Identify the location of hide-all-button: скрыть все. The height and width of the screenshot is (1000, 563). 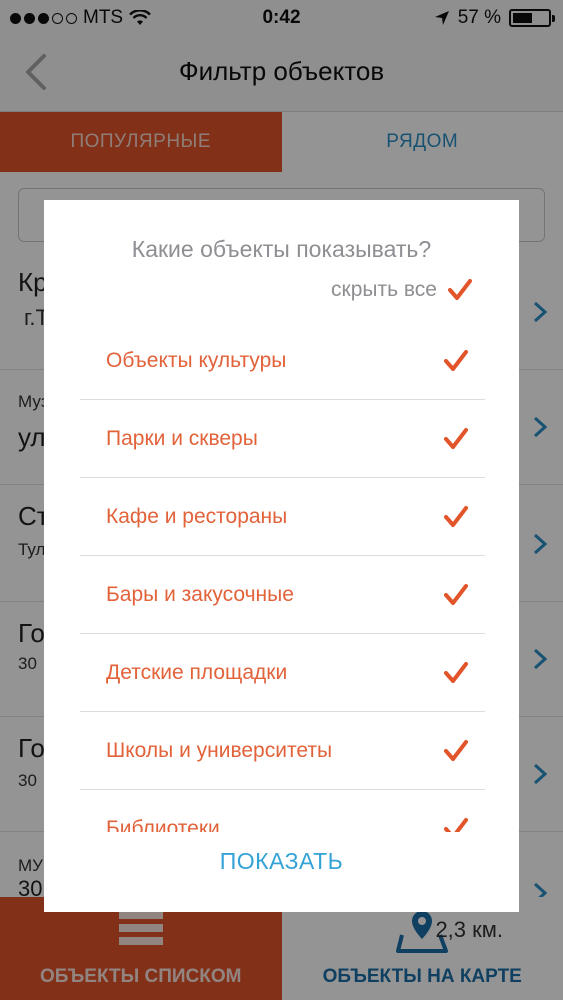
(402, 290).